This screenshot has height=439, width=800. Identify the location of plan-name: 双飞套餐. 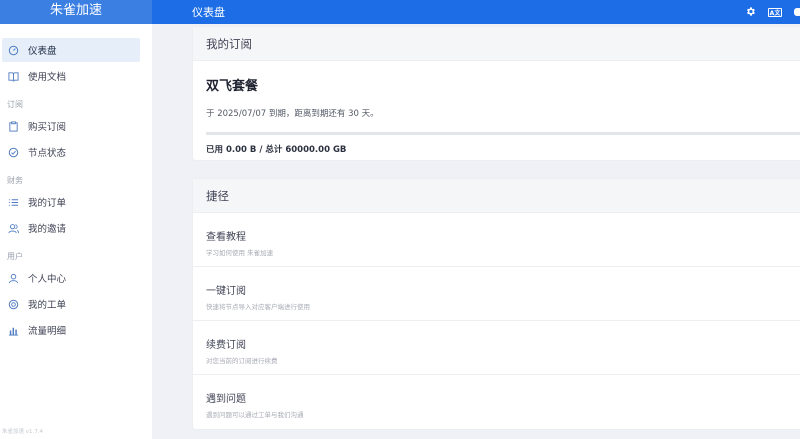
(232, 86).